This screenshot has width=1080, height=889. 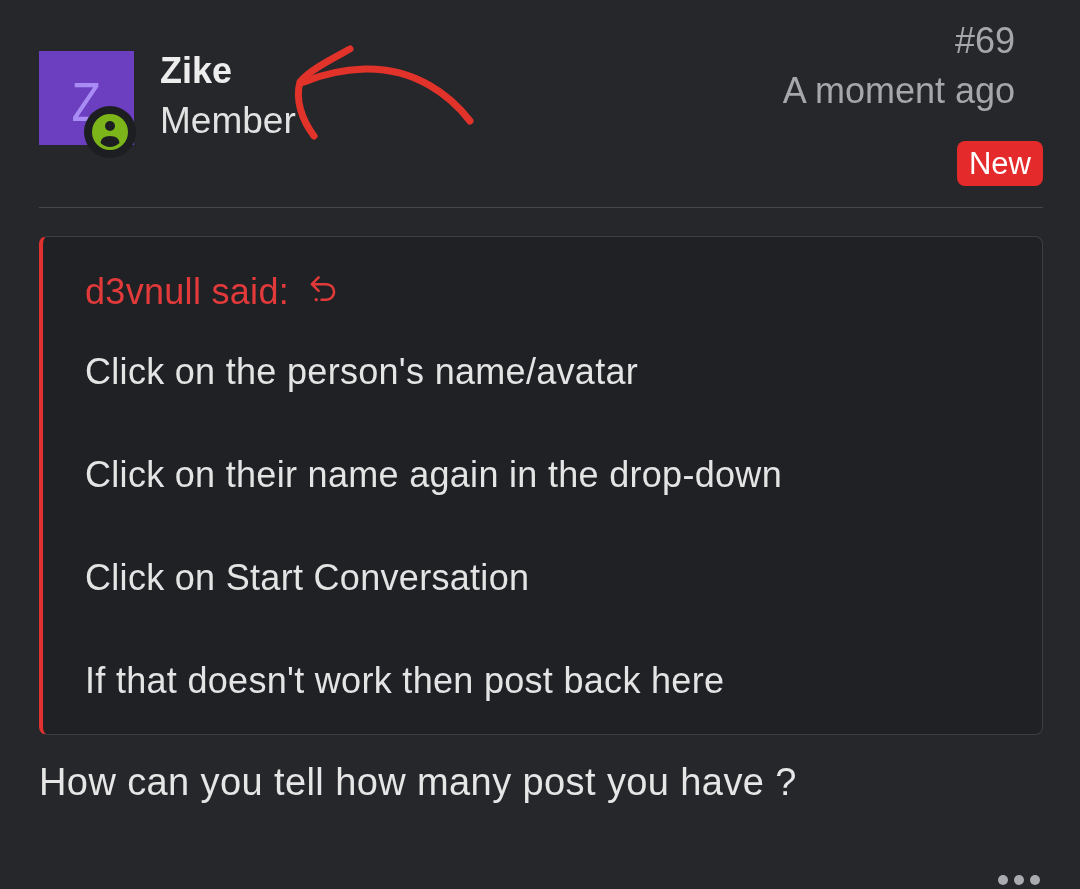 What do you see at coordinates (405, 681) in the screenshot?
I see `quote-text: If that doesn't work then post back here` at bounding box center [405, 681].